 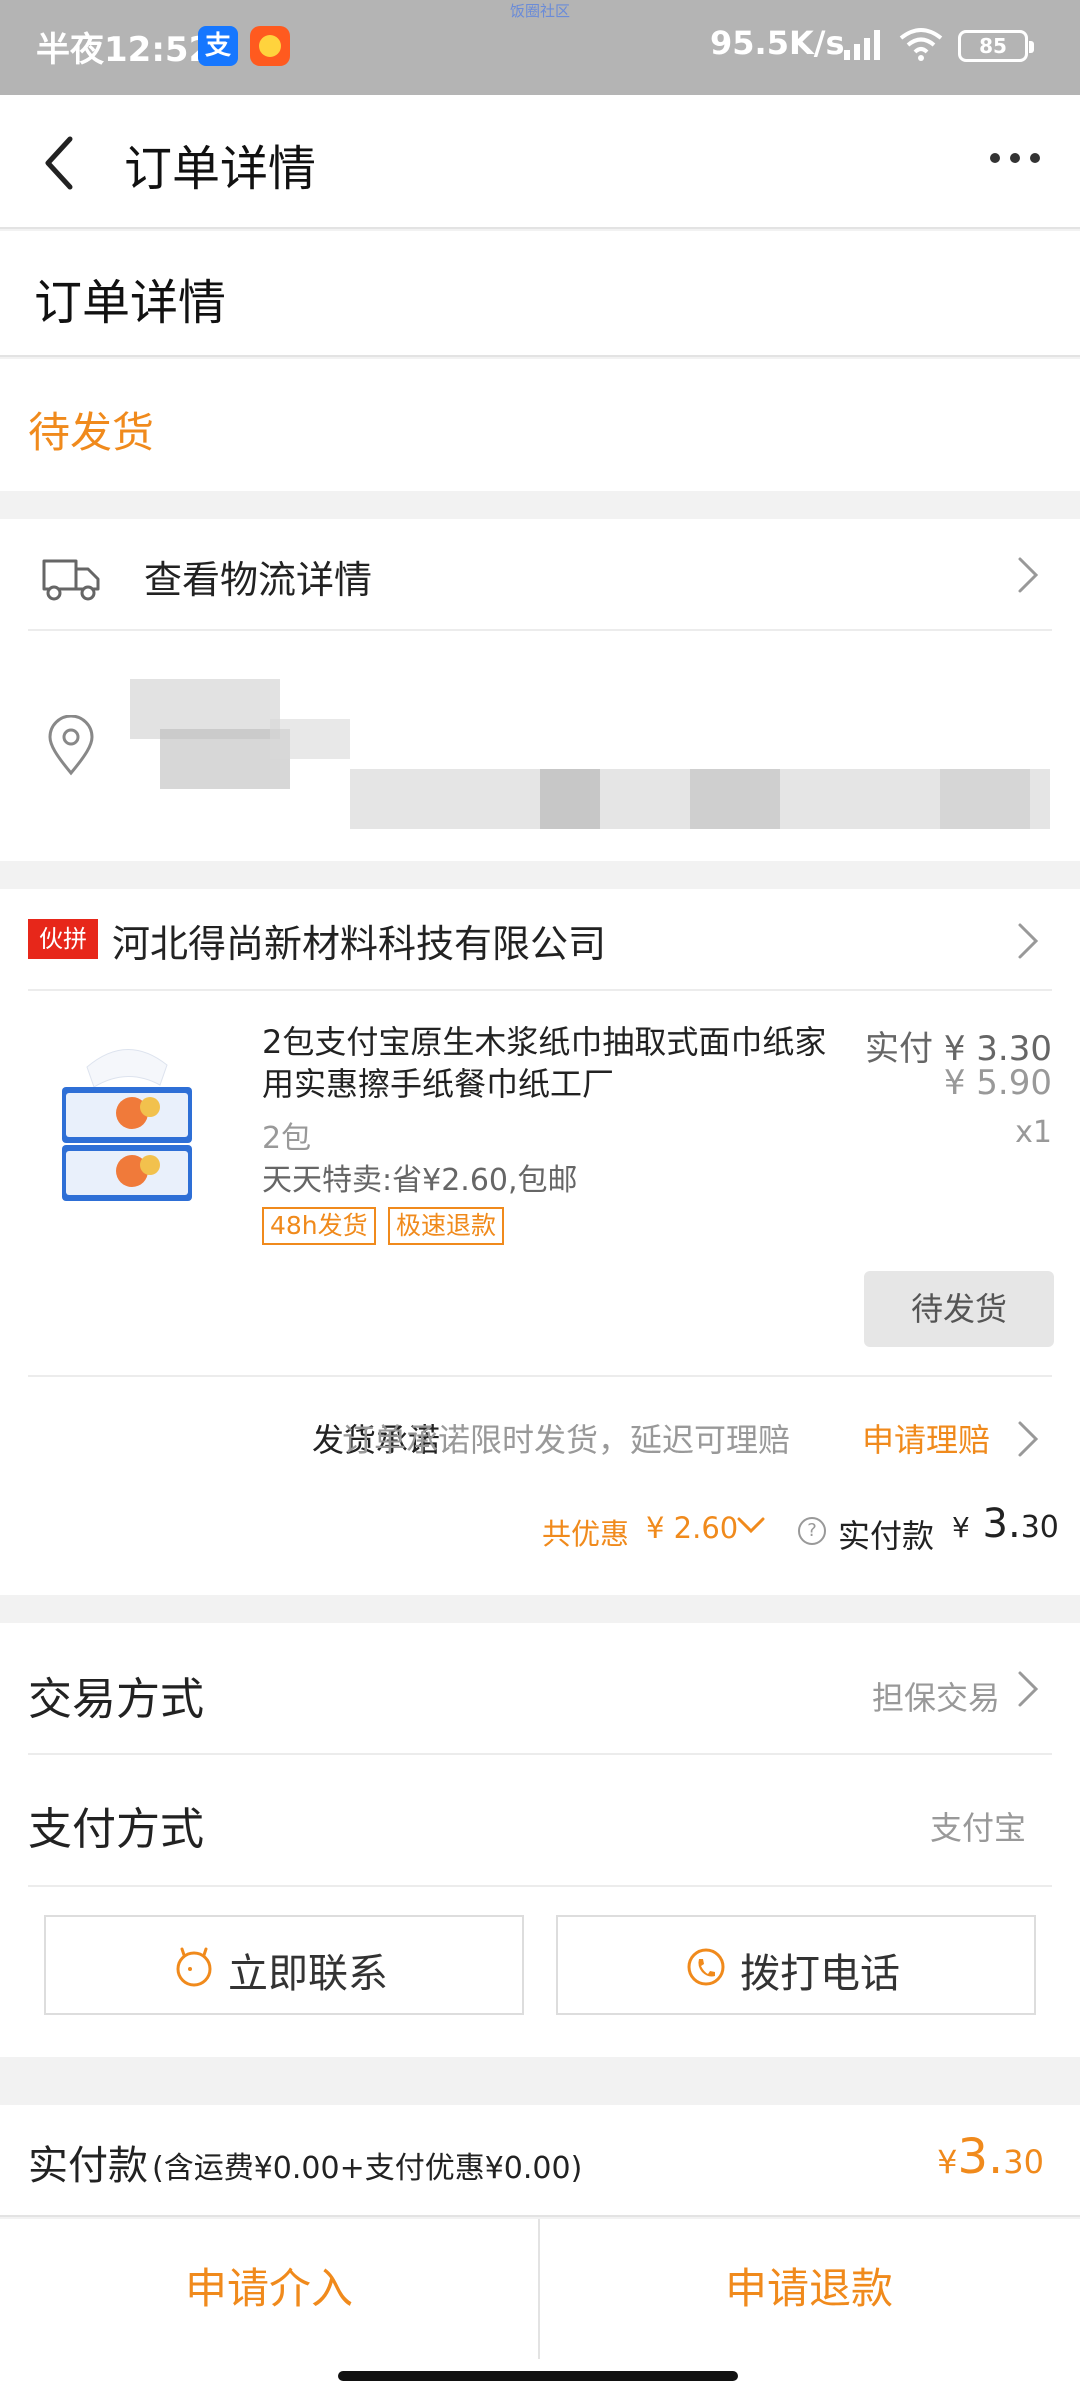 What do you see at coordinates (540, 1688) in the screenshot?
I see `trade-method-row: 交易方式 担保交易` at bounding box center [540, 1688].